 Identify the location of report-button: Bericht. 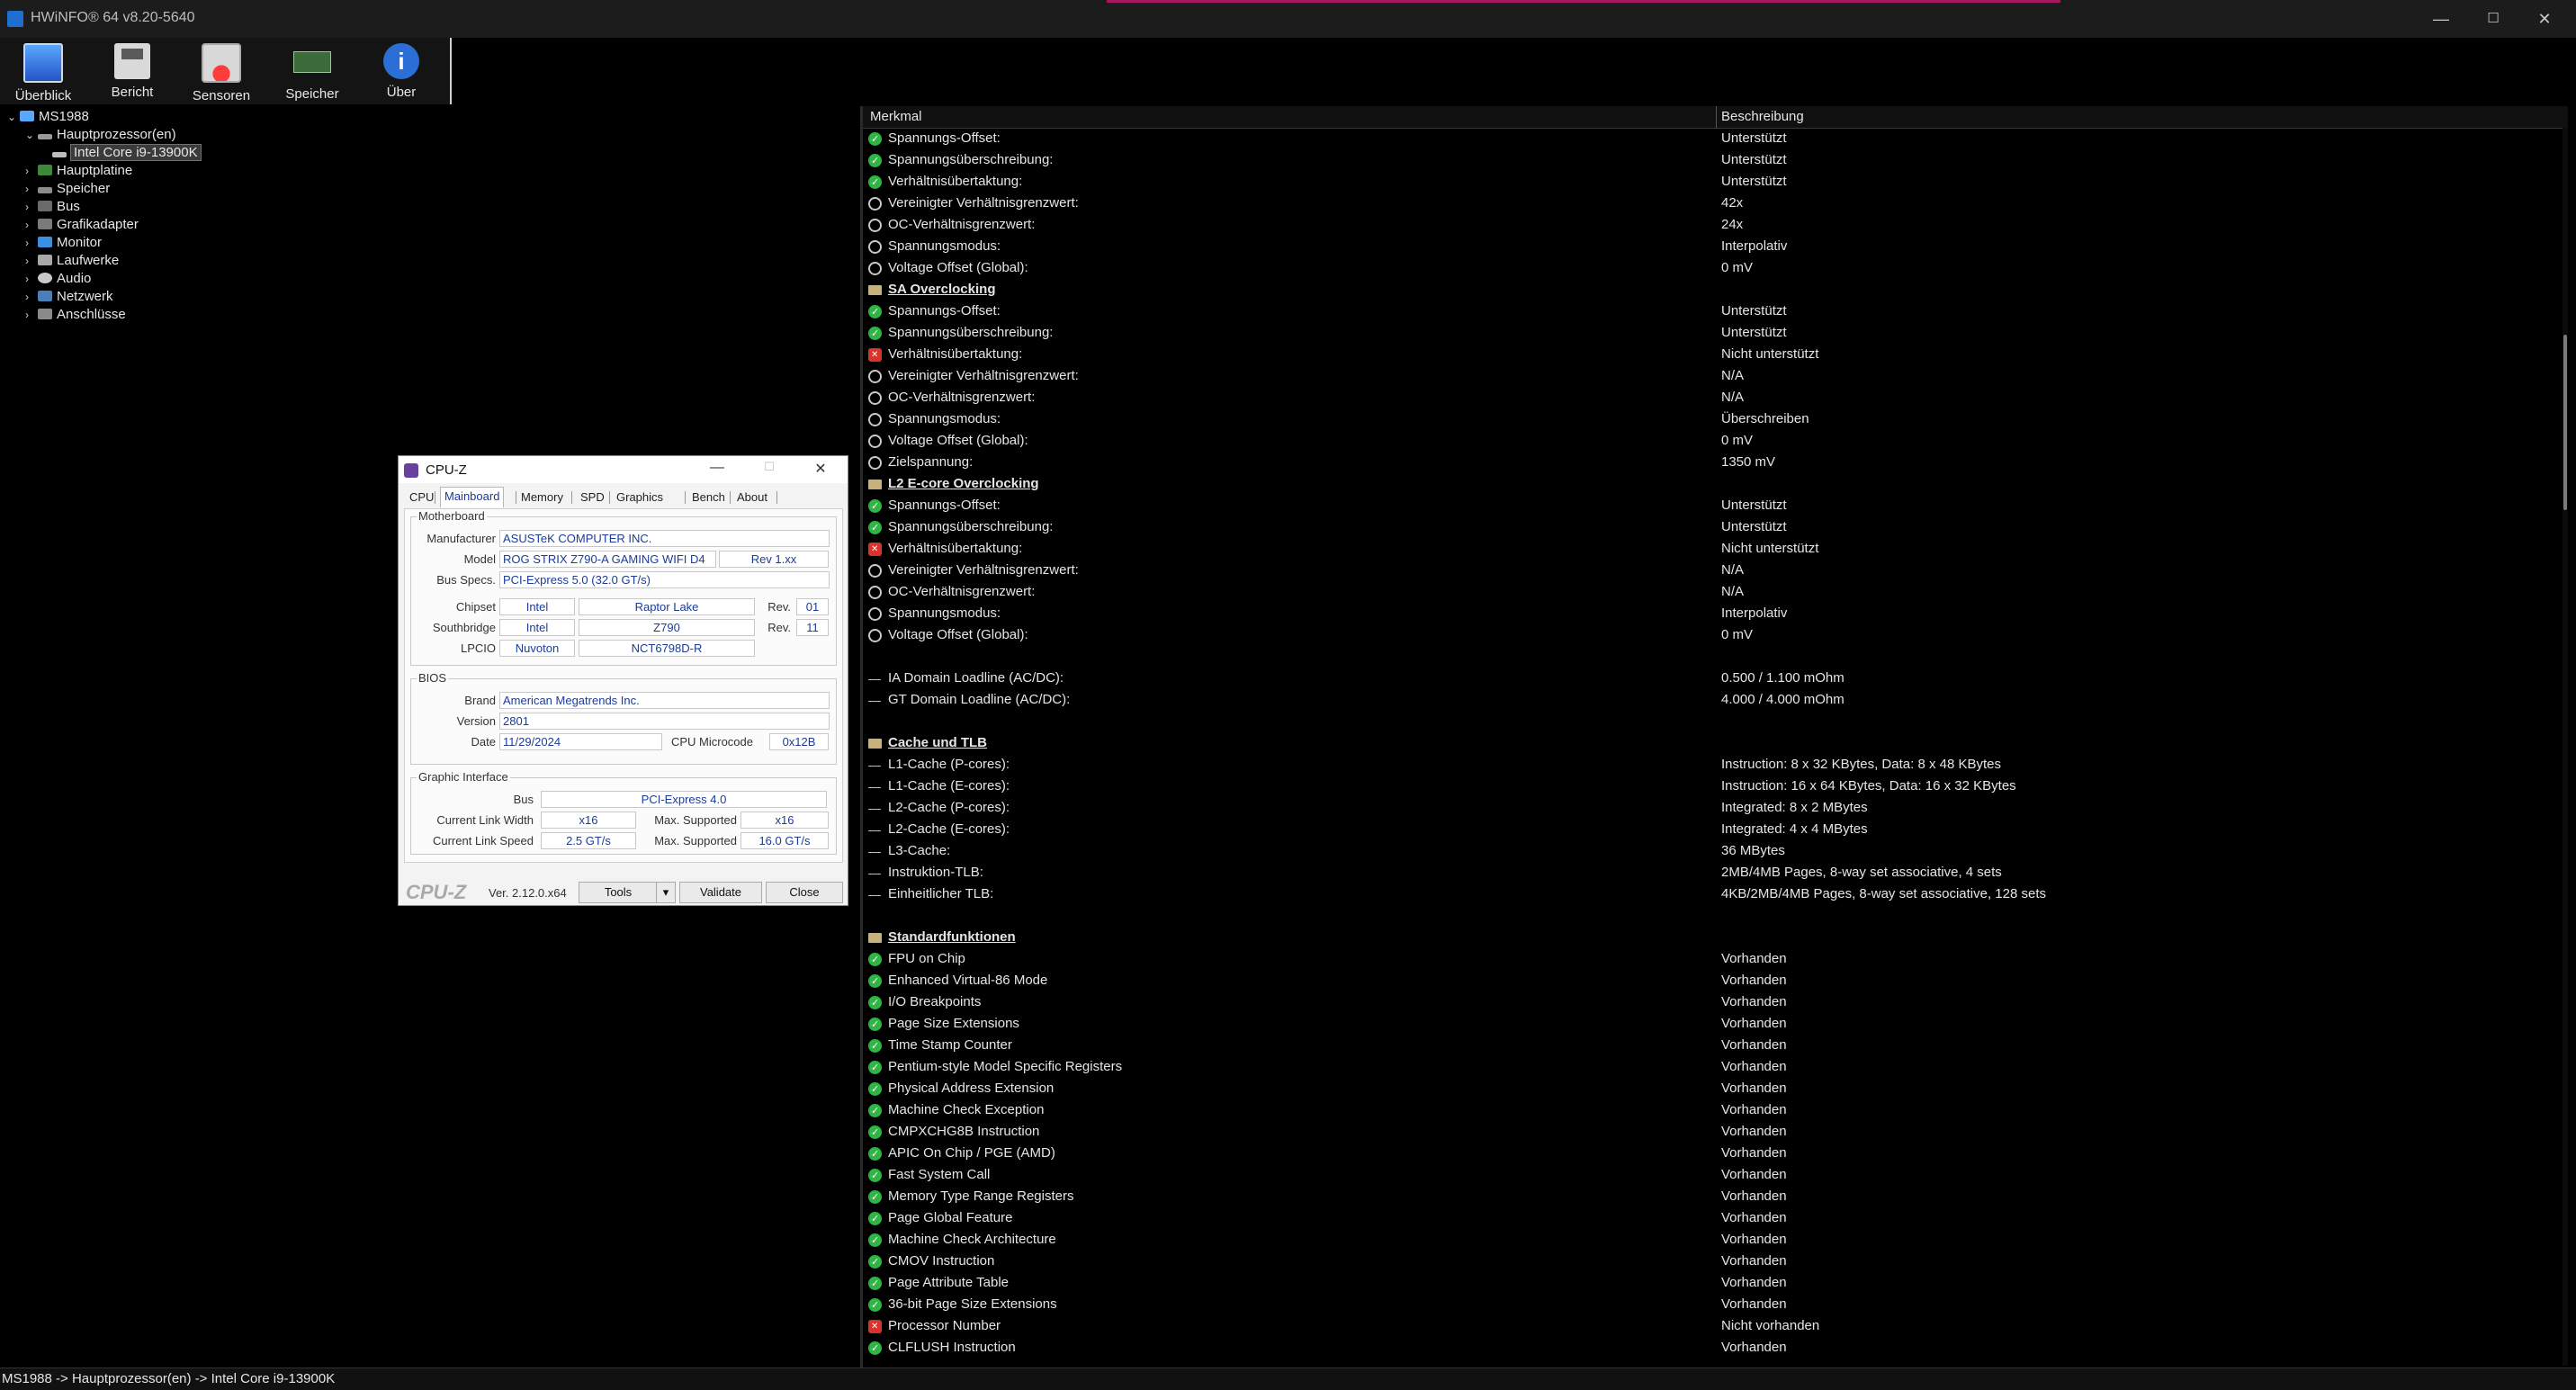
(132, 73).